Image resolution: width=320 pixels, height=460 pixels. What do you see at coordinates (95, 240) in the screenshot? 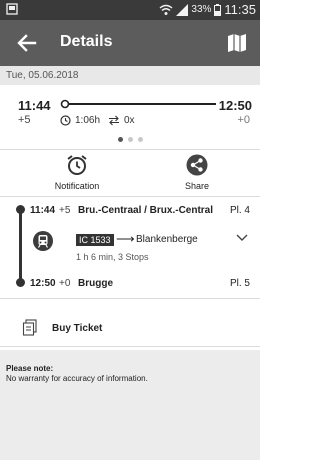
I see `train-number-badge: IC 1533` at bounding box center [95, 240].